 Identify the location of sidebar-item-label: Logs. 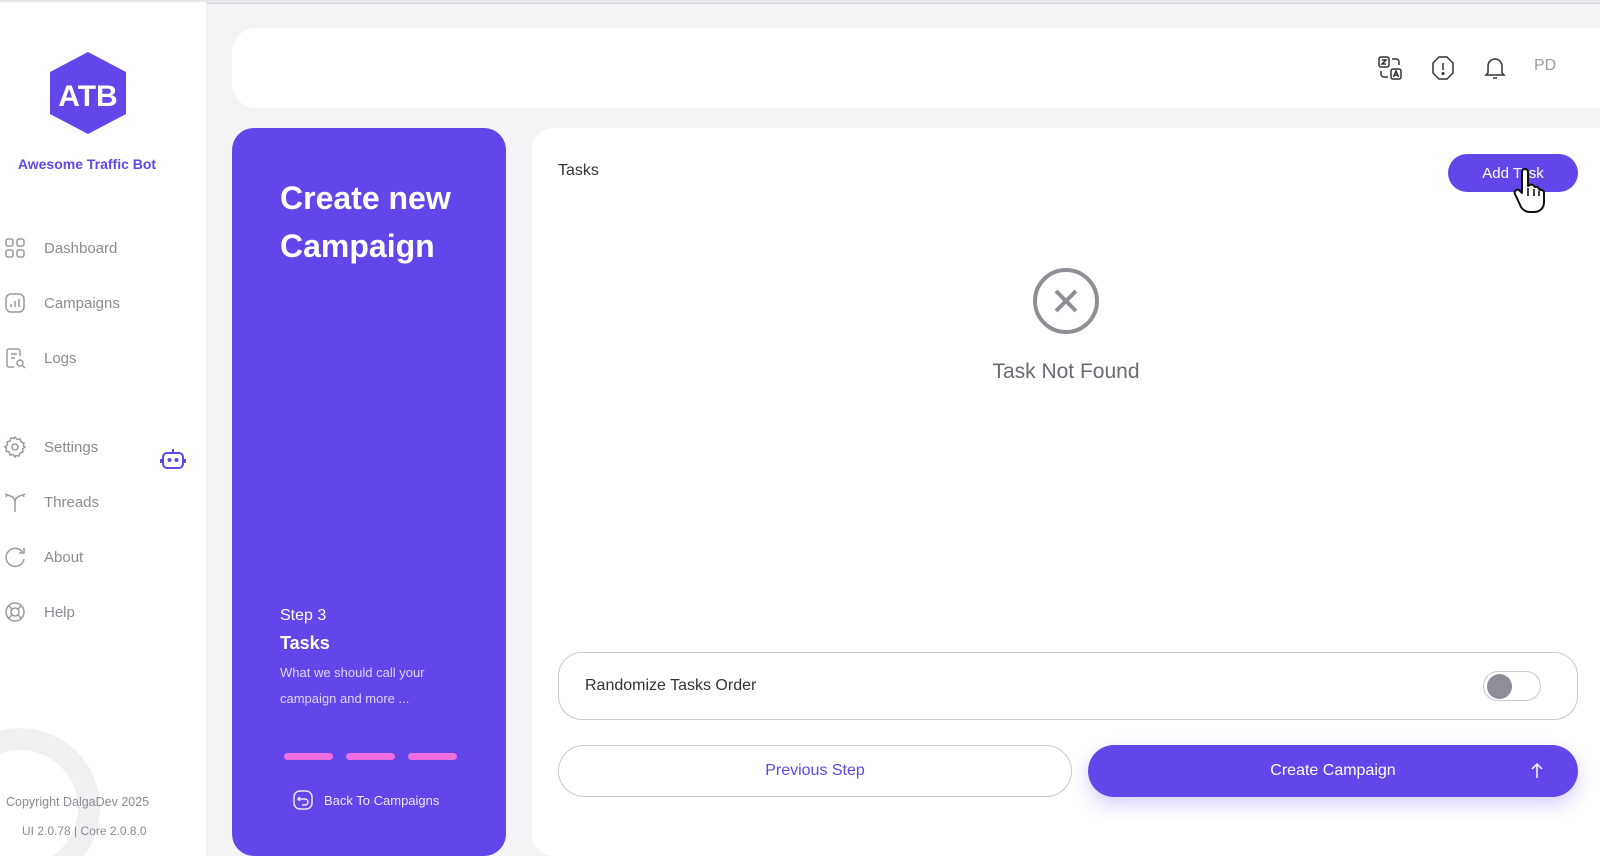
(60, 358).